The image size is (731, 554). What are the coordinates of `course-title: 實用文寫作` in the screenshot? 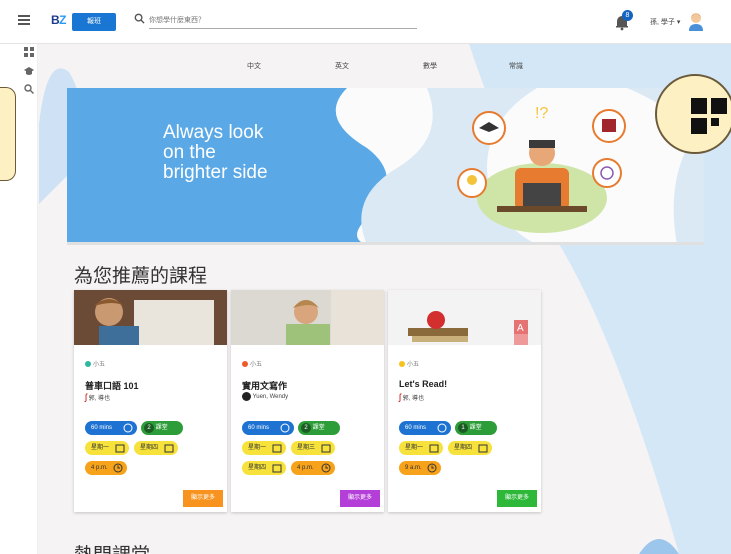 It's located at (265, 386).